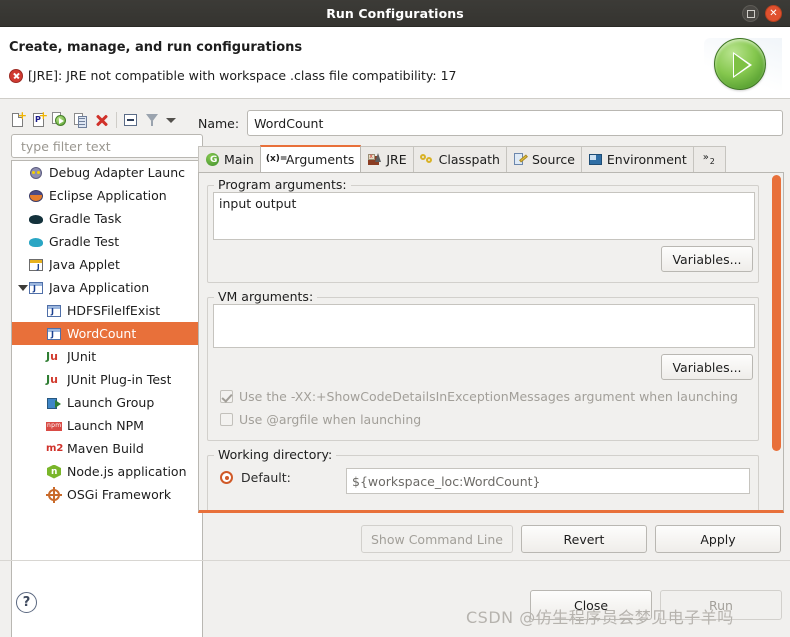  I want to click on vm-arguments-input, so click(484, 326).